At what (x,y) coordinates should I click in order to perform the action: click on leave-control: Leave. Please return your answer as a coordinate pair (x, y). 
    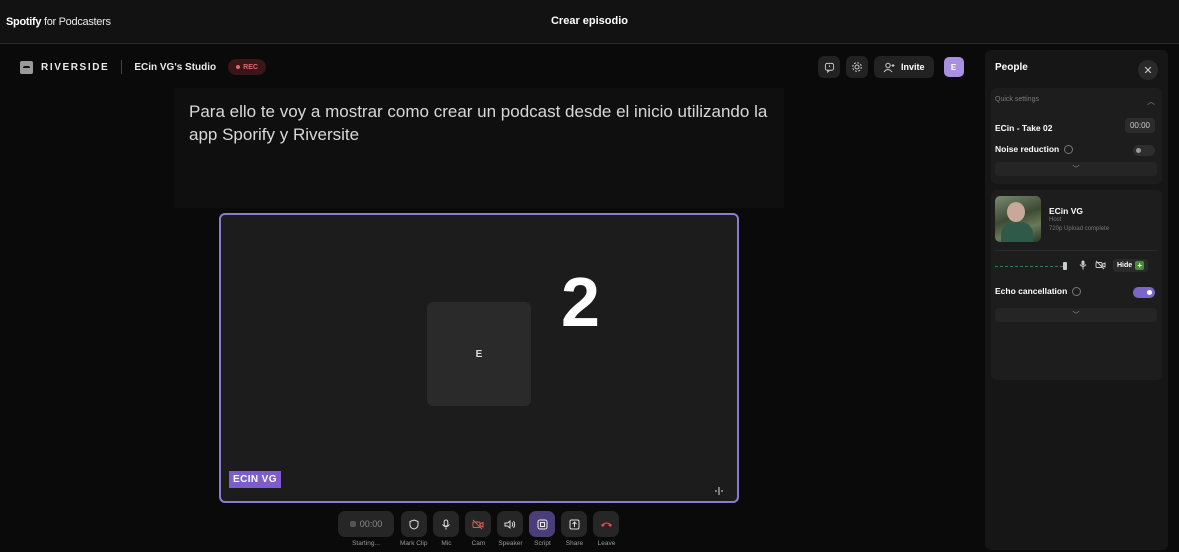
    Looking at the image, I should click on (606, 531).